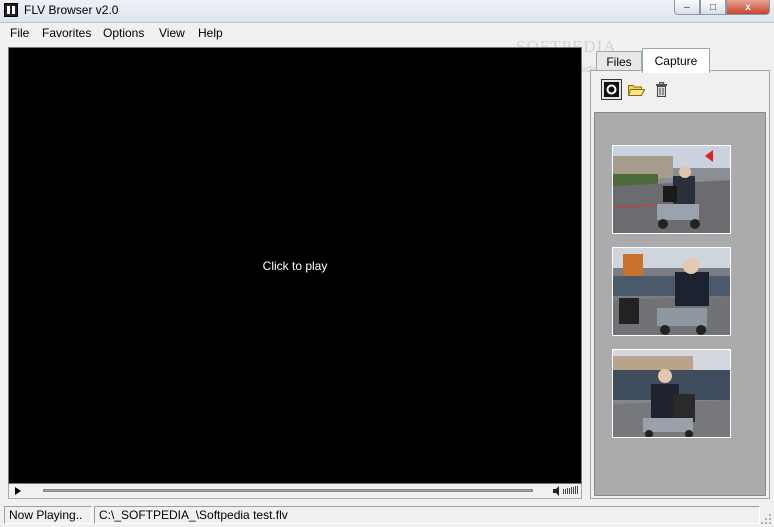 This screenshot has width=774, height=527. I want to click on capture-icon, so click(611, 89).